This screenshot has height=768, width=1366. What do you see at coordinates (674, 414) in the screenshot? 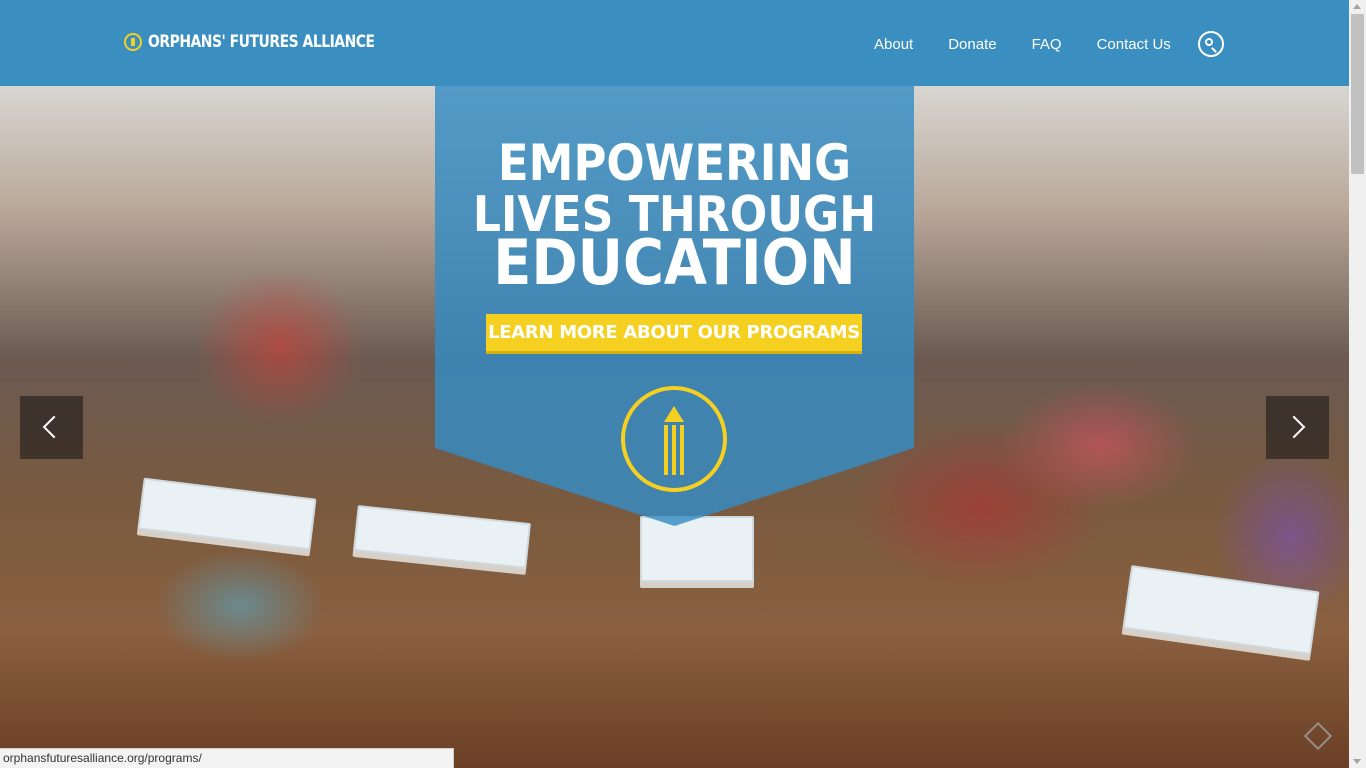
I see `pencil-tip` at bounding box center [674, 414].